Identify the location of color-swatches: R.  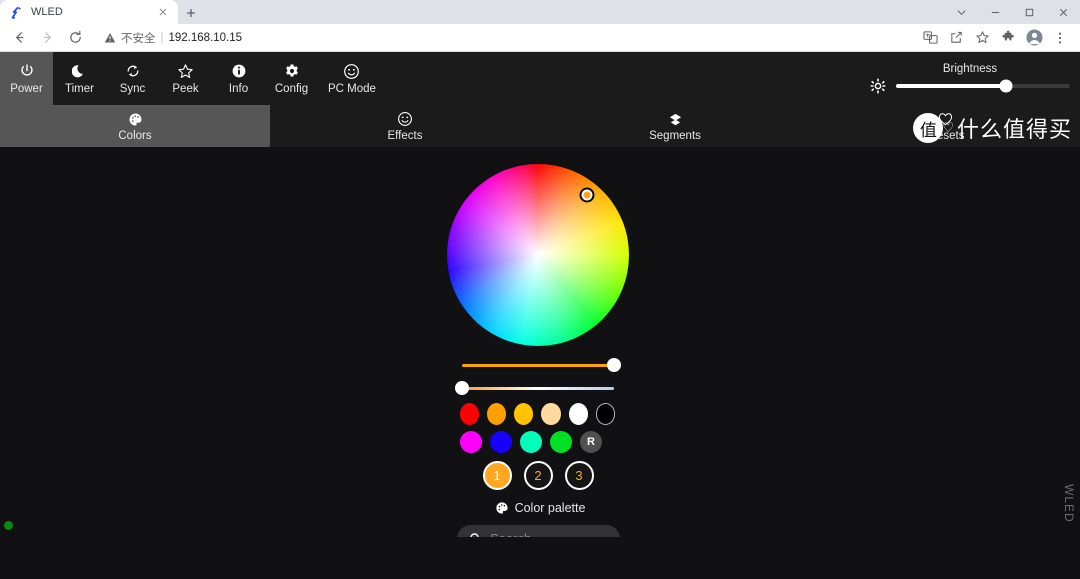
(538, 428).